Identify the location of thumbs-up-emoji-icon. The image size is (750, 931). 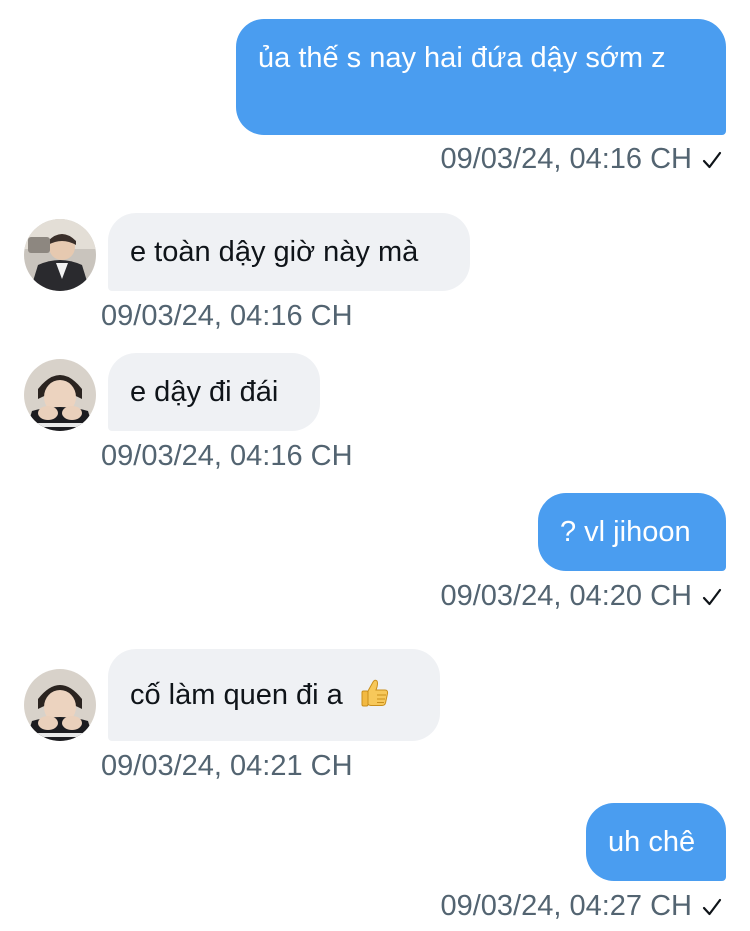
(375, 693).